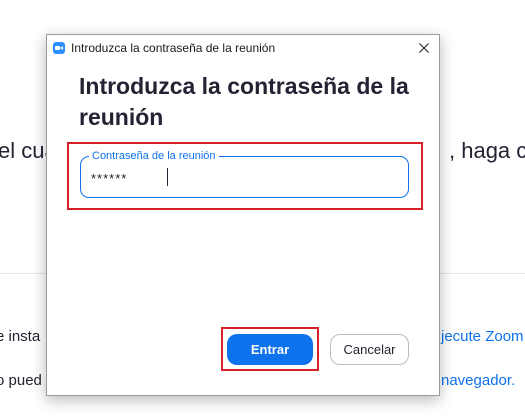  Describe the element at coordinates (482, 336) in the screenshot. I see `background-link-fragment: jecute Zoom` at that location.